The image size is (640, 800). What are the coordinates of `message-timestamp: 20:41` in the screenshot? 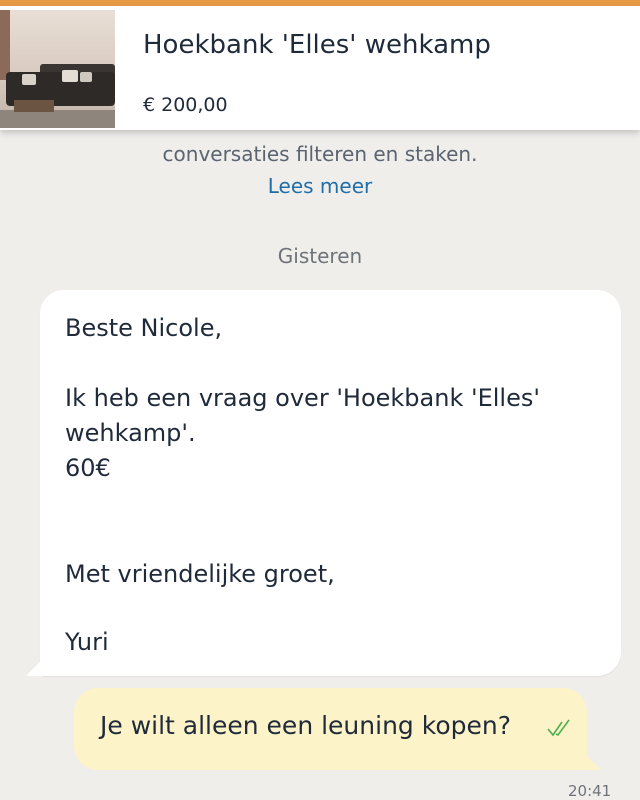 It's located at (590, 791).